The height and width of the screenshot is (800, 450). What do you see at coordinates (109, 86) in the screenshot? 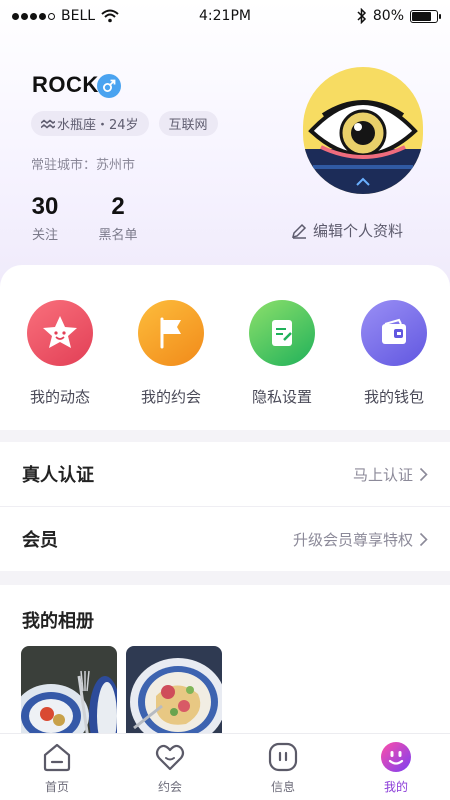
I see `male-gender-icon` at bounding box center [109, 86].